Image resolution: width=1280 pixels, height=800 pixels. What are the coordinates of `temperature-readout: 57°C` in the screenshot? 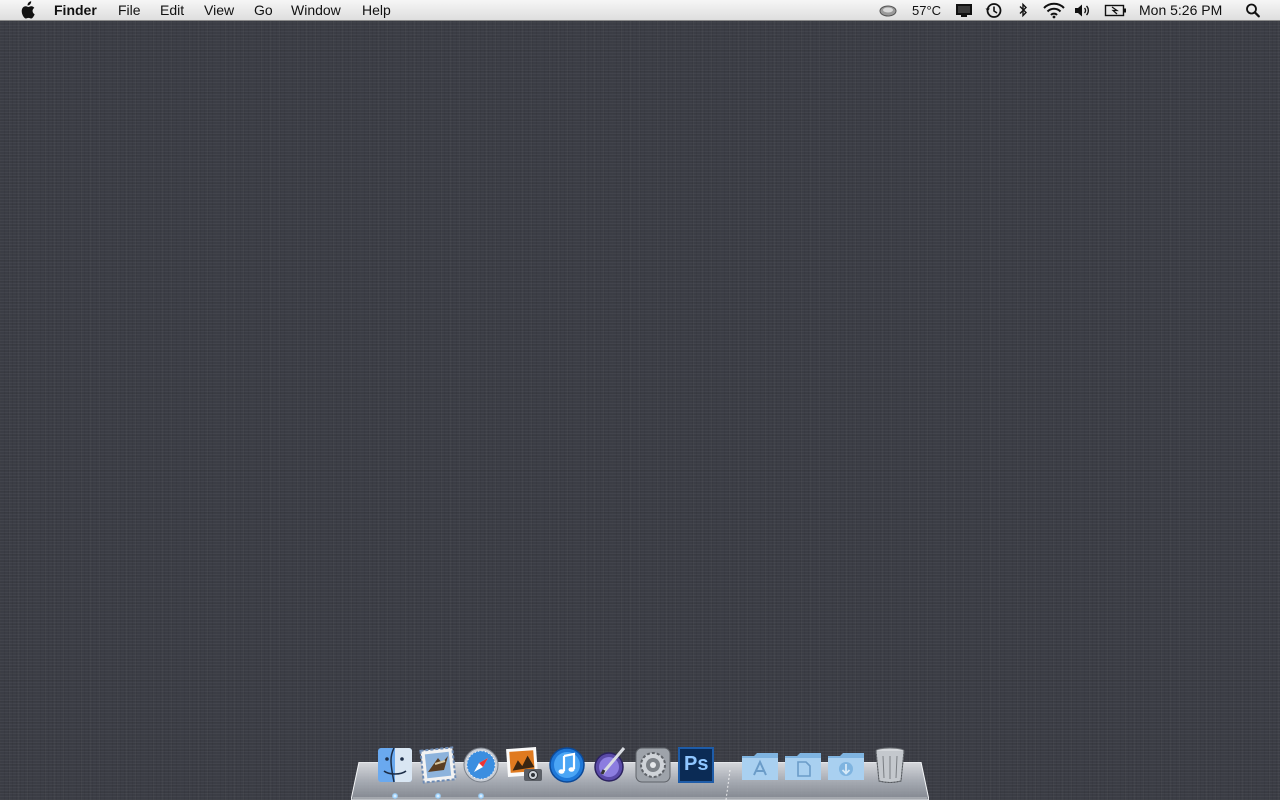 It's located at (926, 10).